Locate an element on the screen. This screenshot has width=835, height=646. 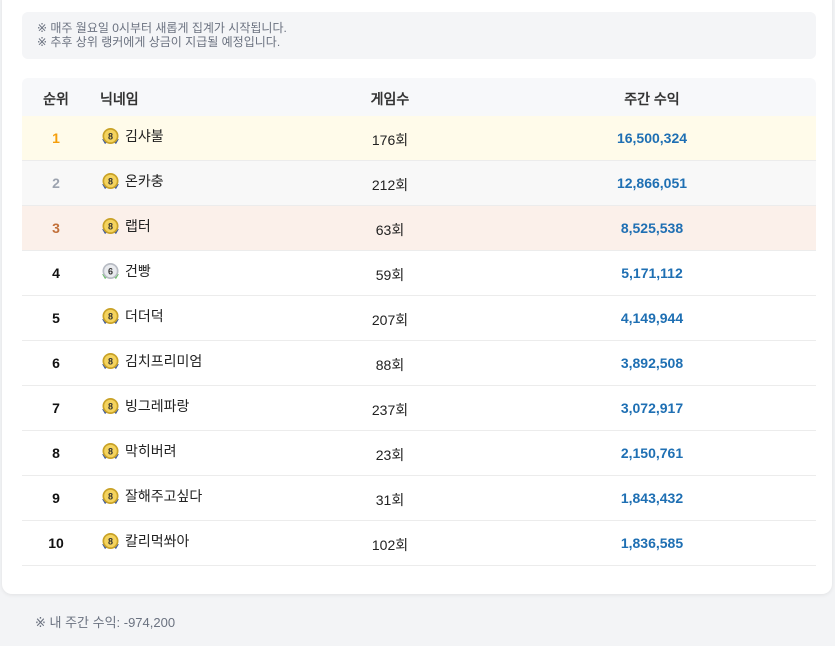
games-cell: 31회 is located at coordinates (390, 500).